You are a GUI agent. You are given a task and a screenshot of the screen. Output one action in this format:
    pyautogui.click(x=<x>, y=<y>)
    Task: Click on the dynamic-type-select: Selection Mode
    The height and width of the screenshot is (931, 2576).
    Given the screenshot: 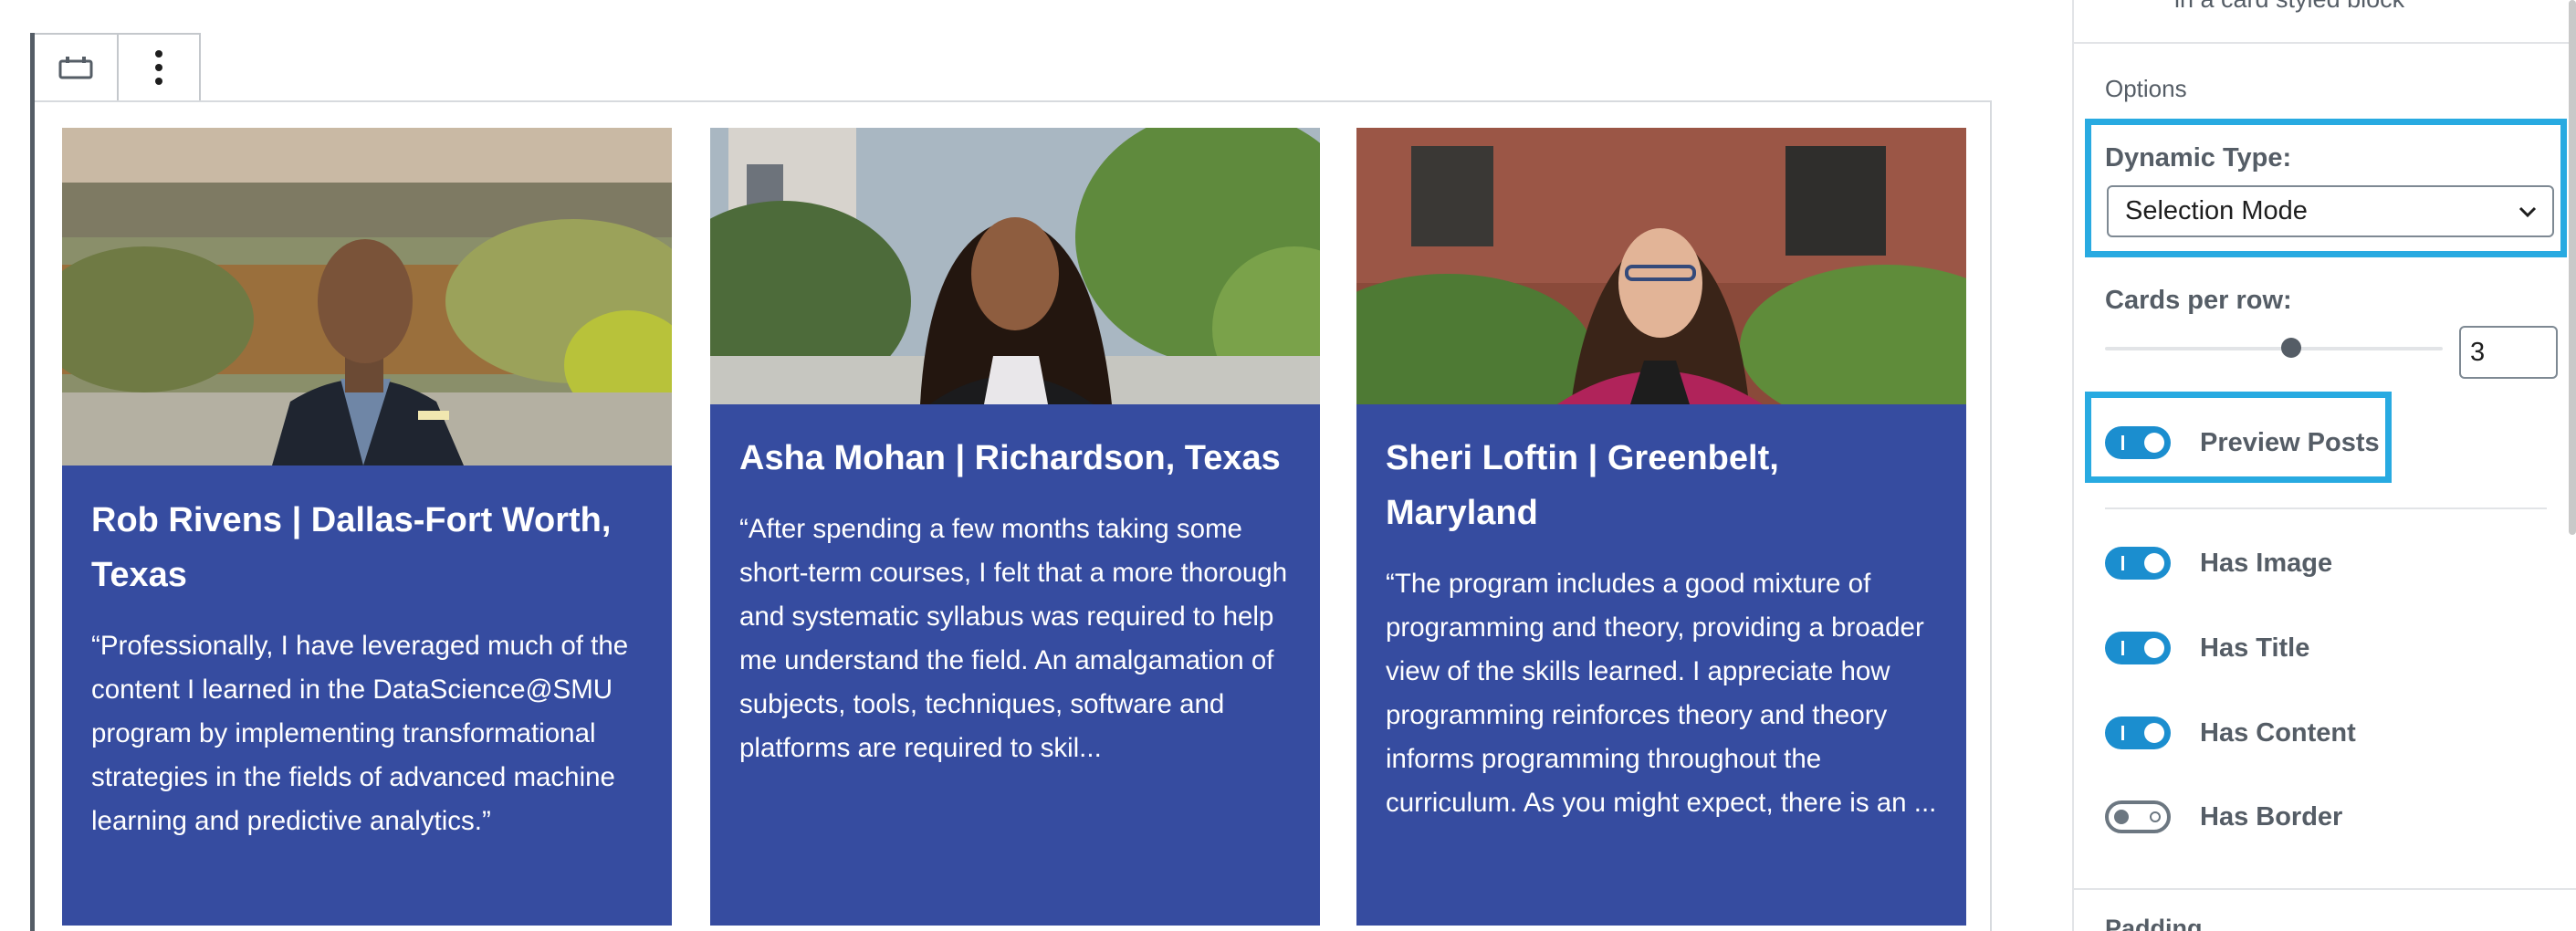 What is the action you would take?
    pyautogui.click(x=2330, y=211)
    